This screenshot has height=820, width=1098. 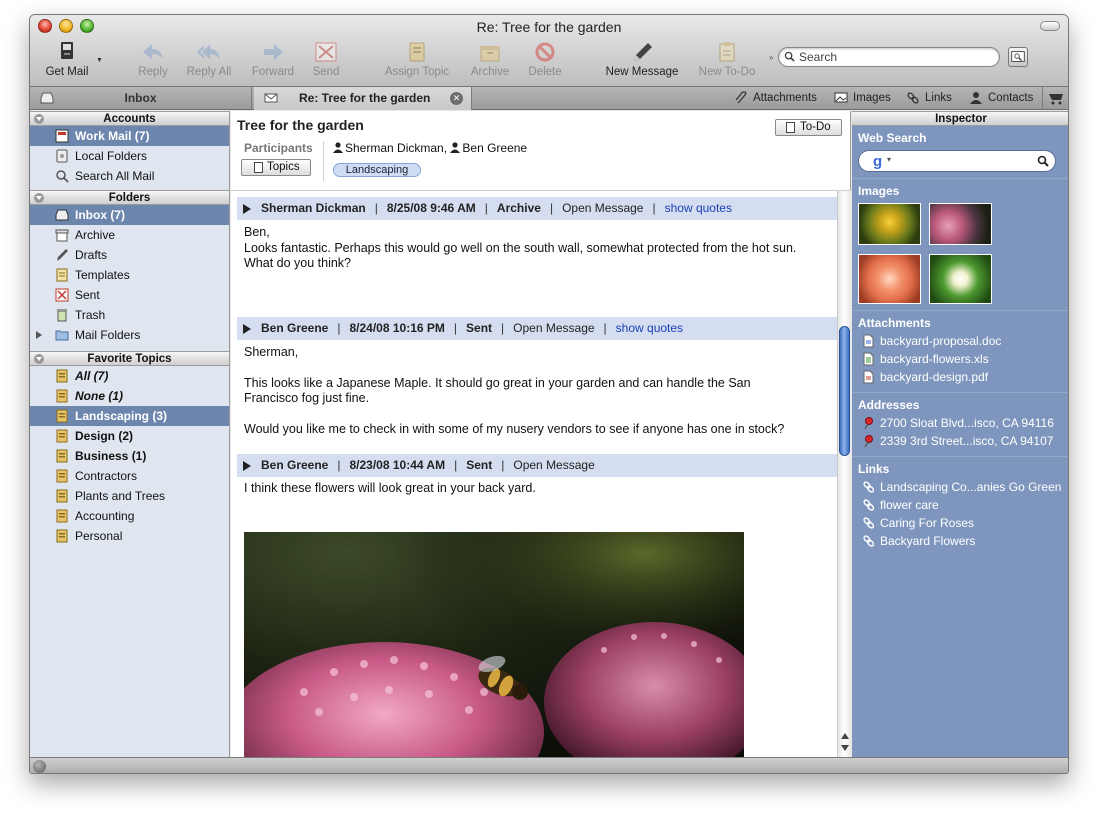 What do you see at coordinates (62, 215) in the screenshot?
I see `inbox-icon` at bounding box center [62, 215].